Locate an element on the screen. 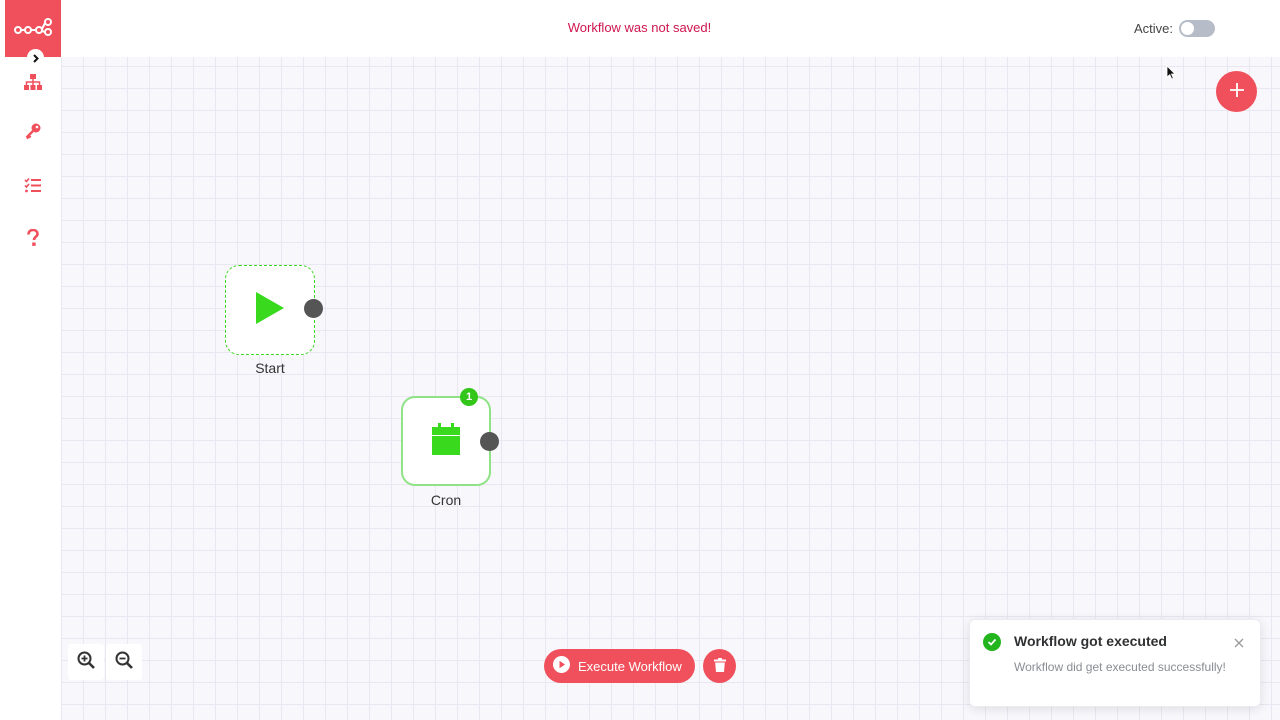  active-label: Active: is located at coordinates (1154, 28).